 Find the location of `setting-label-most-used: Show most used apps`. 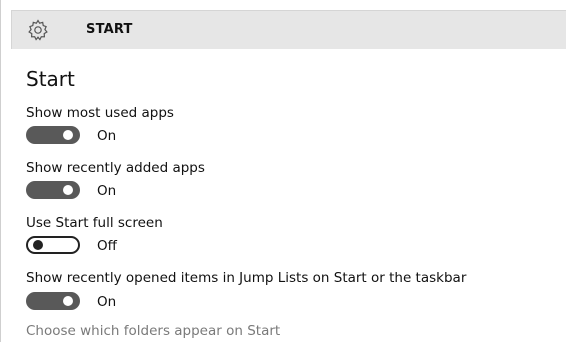

setting-label-most-used: Show most used apps is located at coordinates (100, 113).